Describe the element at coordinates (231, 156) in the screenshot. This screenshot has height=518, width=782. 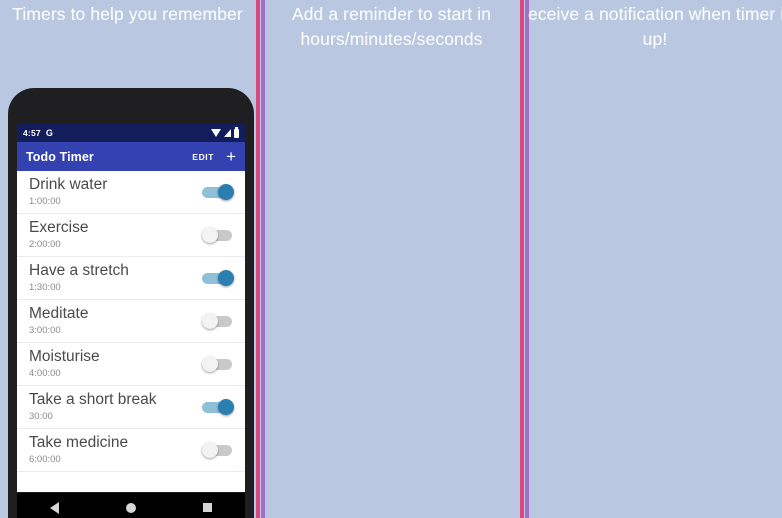
I see `add-timer-button: +` at that location.